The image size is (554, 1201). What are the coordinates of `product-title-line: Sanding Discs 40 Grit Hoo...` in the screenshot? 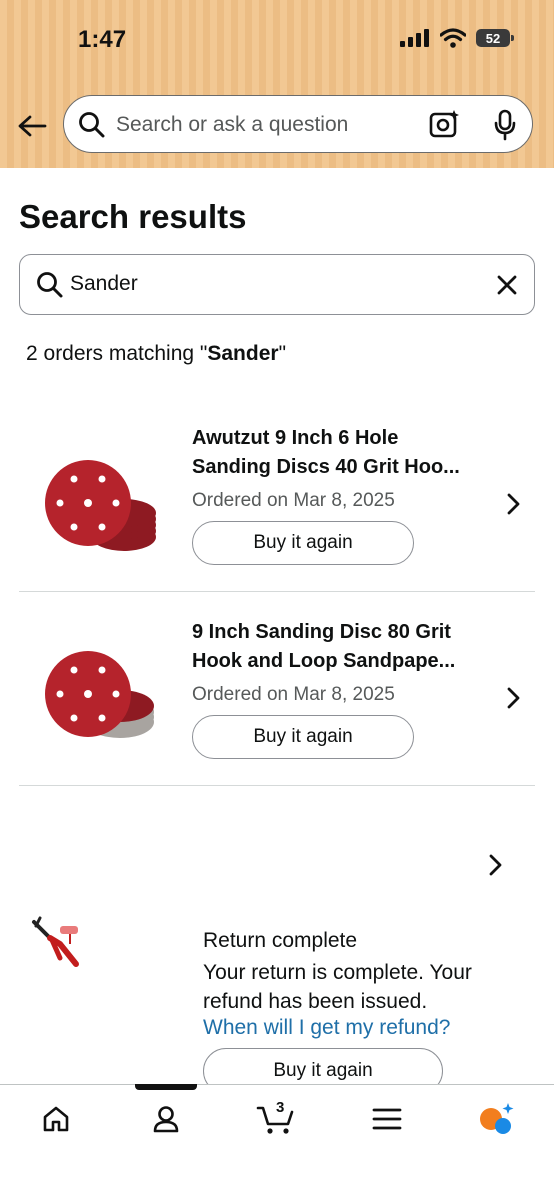 It's located at (326, 467).